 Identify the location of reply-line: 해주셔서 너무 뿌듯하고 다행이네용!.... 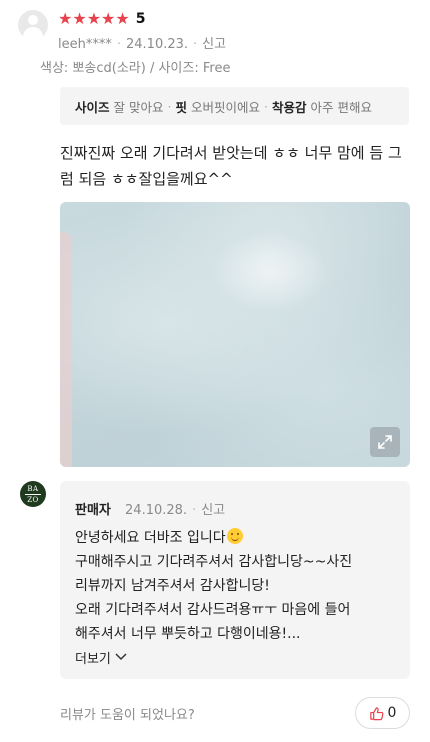
(188, 634).